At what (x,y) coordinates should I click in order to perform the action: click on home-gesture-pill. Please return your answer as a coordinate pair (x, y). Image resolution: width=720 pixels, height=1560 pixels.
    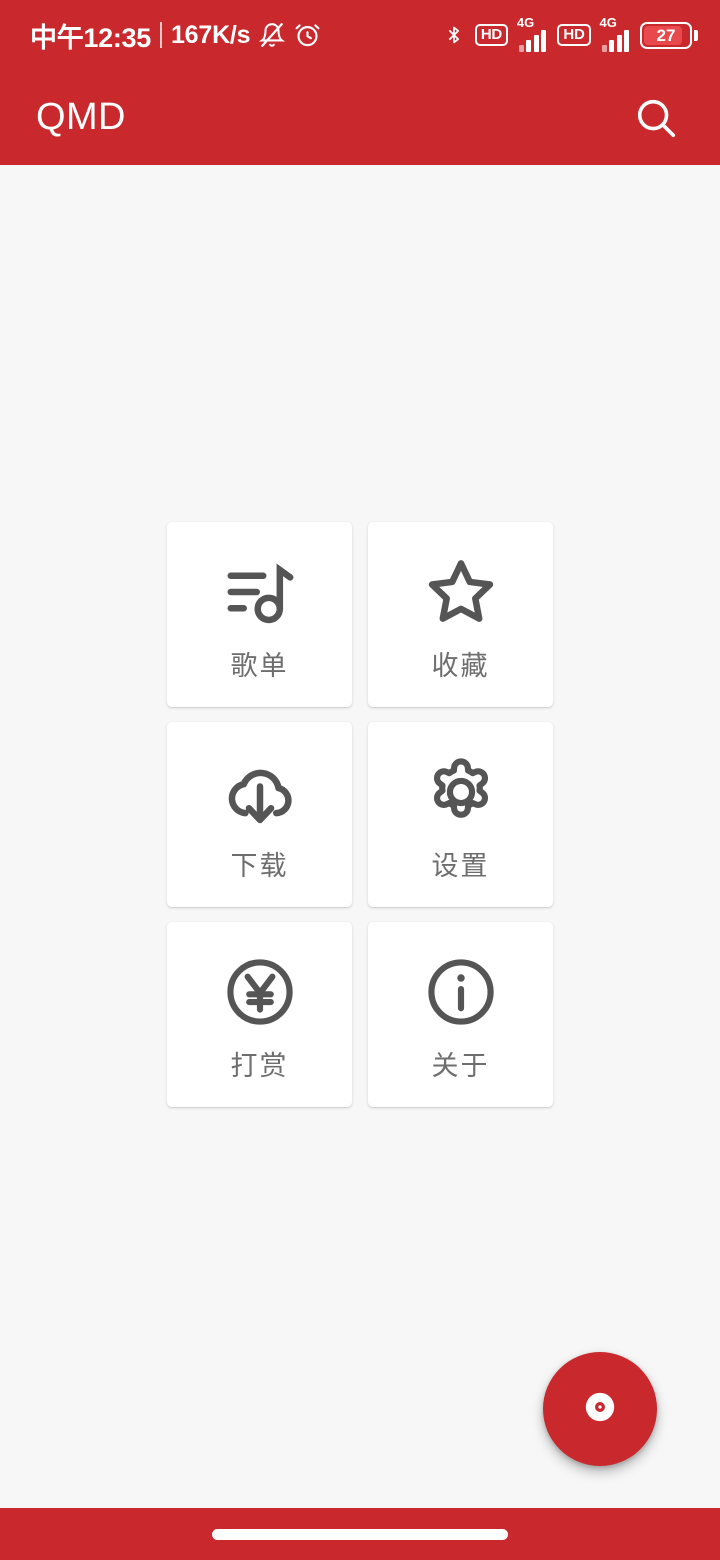
    Looking at the image, I should click on (360, 1534).